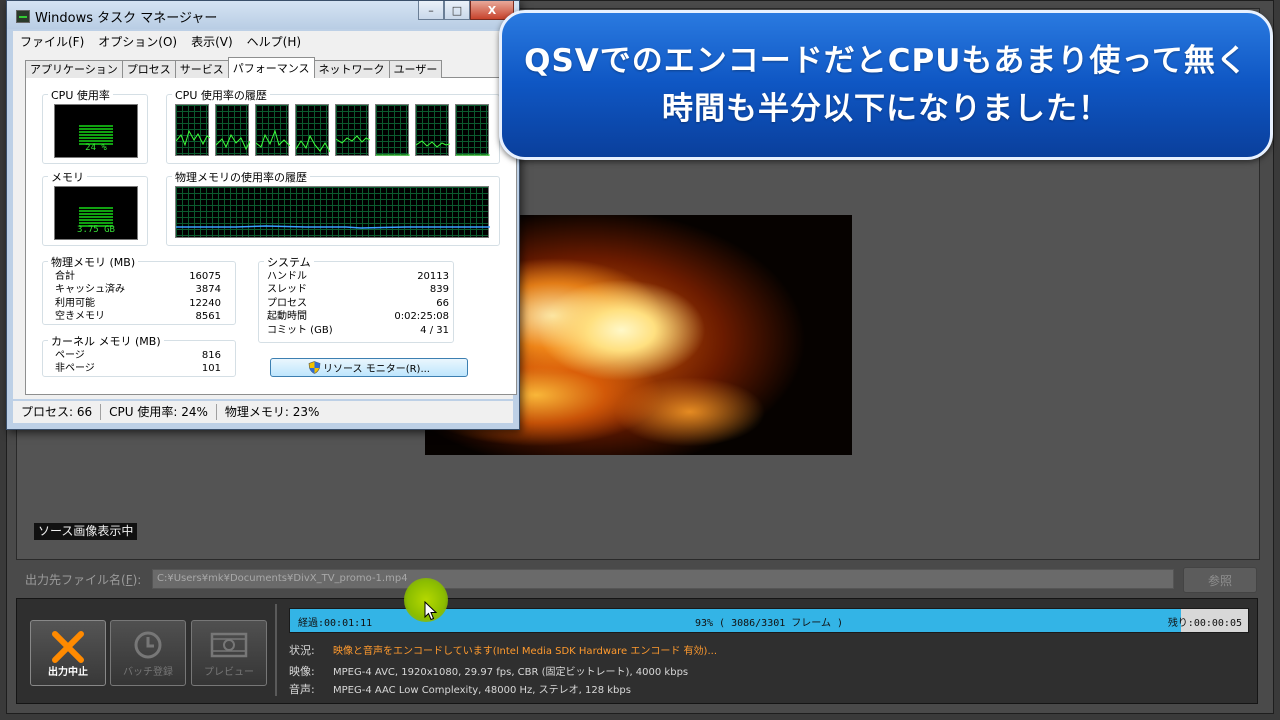 Image resolution: width=1280 pixels, height=720 pixels. Describe the element at coordinates (106, 341) in the screenshot. I see `kernel-memory-title: カーネル メモリ (MB)` at that location.